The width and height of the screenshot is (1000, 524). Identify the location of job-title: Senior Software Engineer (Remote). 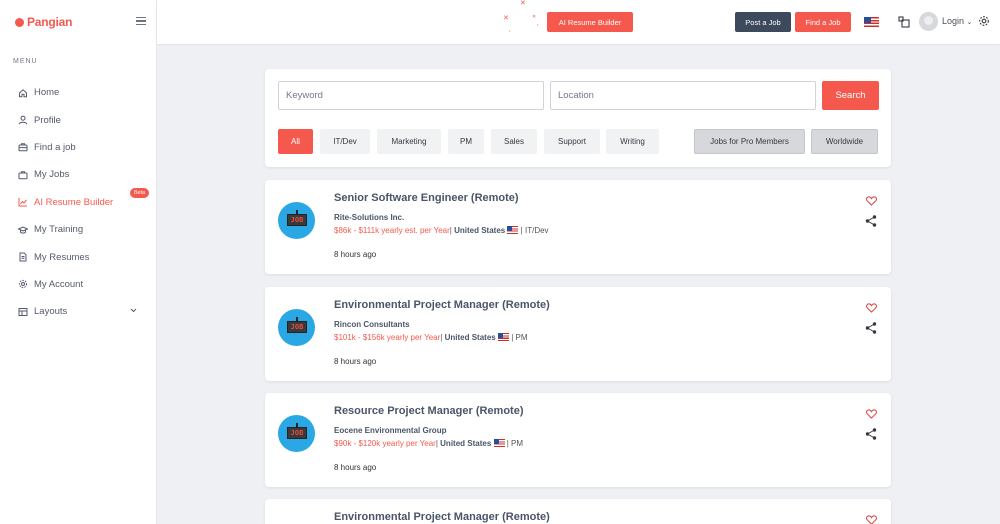
(426, 198).